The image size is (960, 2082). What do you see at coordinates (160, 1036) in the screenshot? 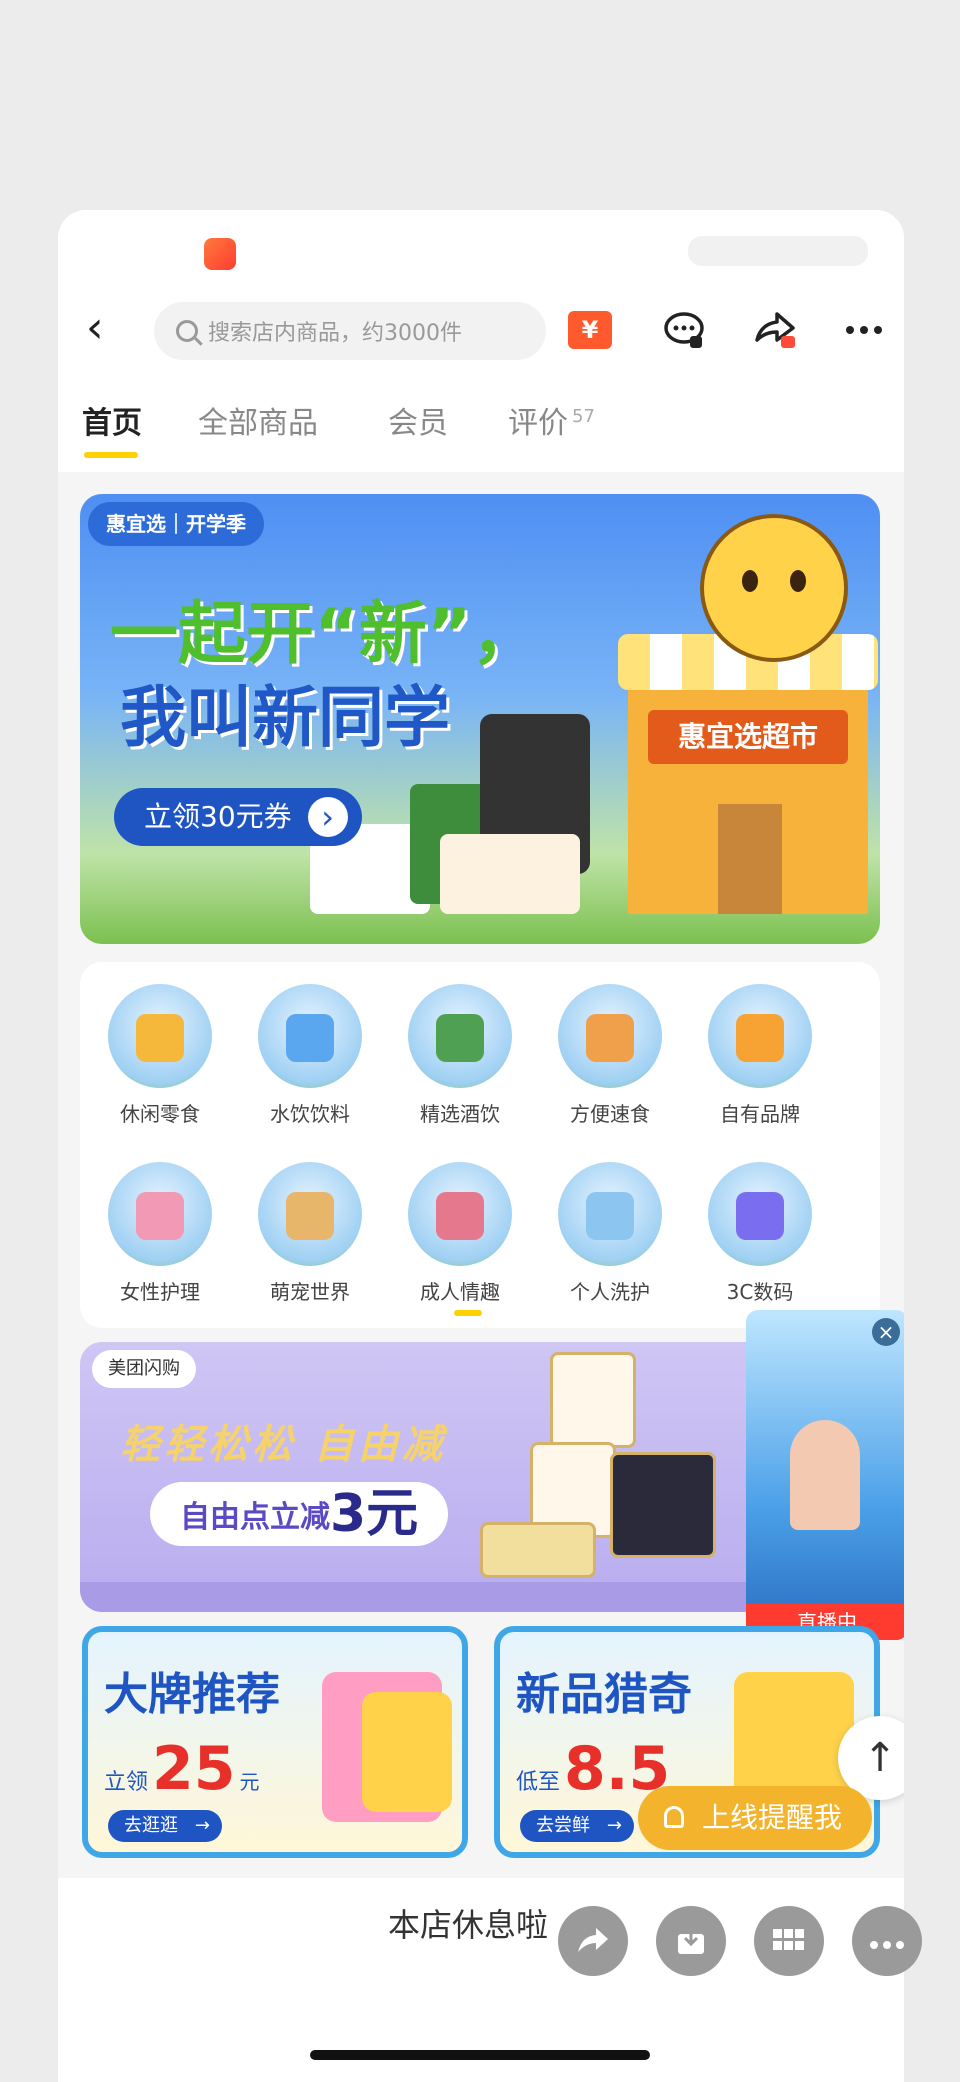
I see `snack-icon` at bounding box center [160, 1036].